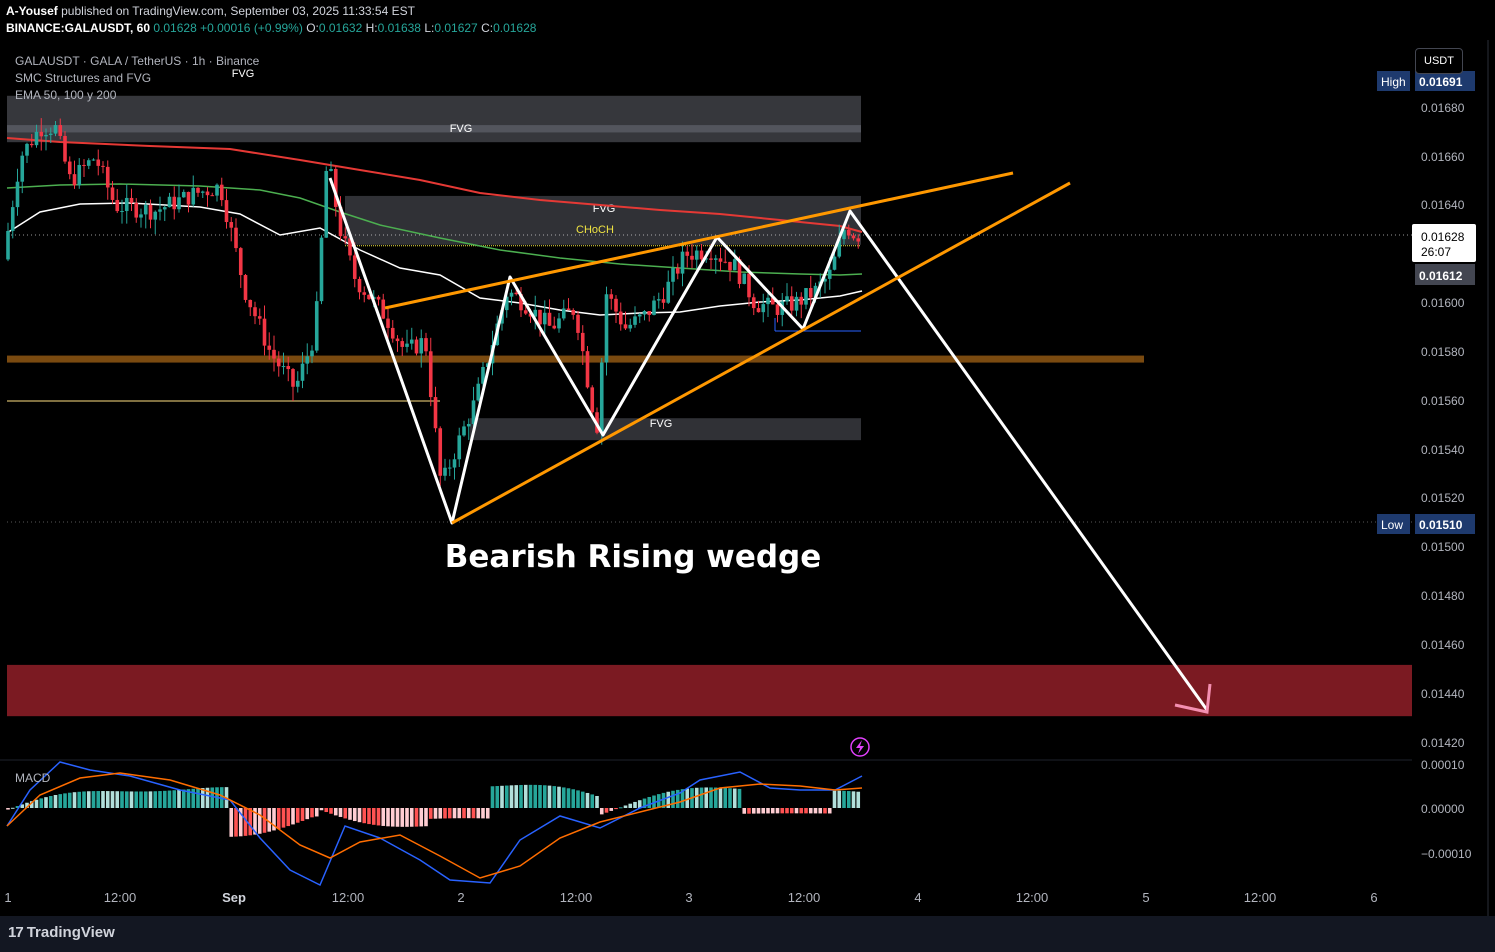 The image size is (1495, 952). What do you see at coordinates (1443, 157) in the screenshot?
I see `price-tick: 0.01660` at bounding box center [1443, 157].